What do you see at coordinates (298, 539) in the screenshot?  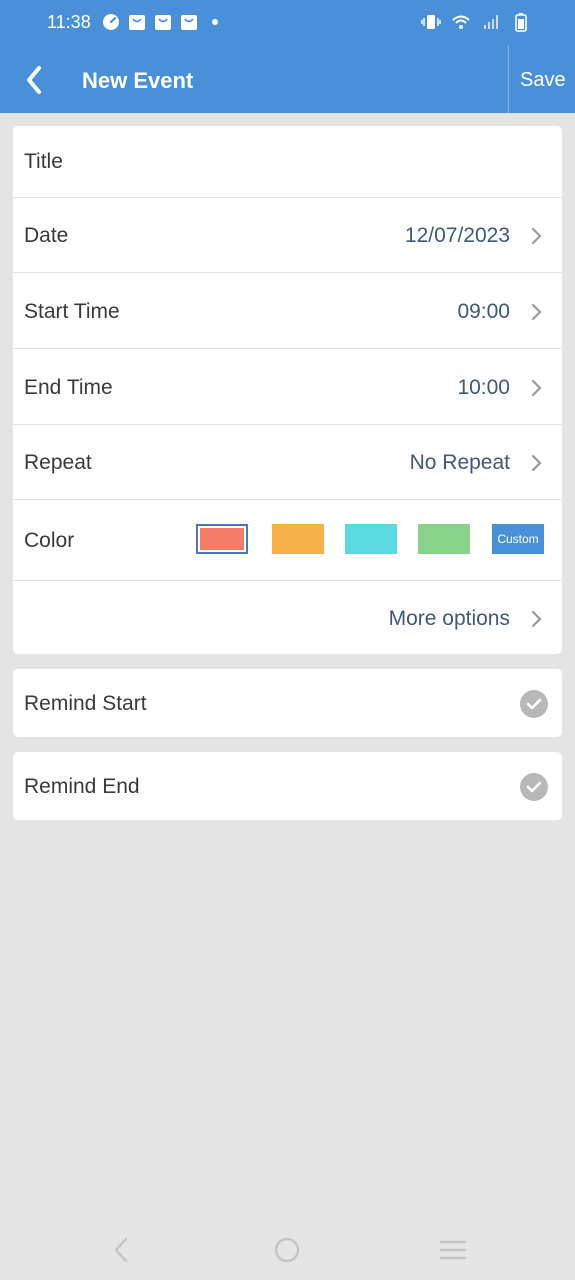 I see `color-swatch-orange` at bounding box center [298, 539].